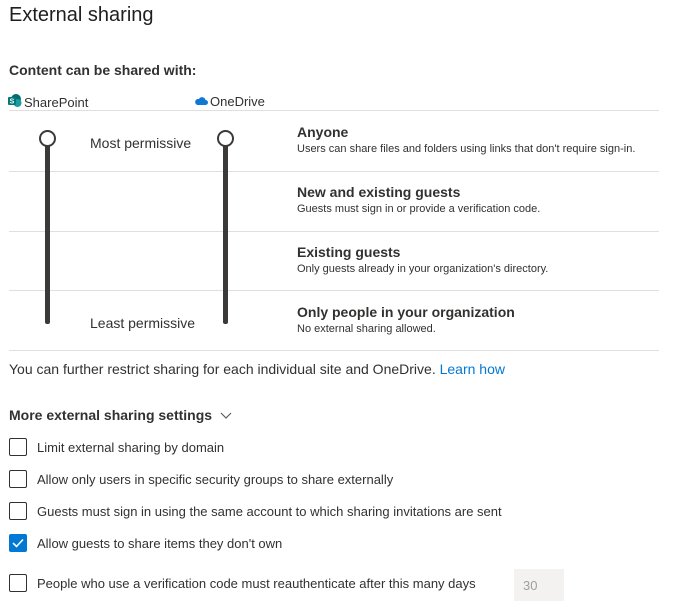 This screenshot has height=601, width=673. Describe the element at coordinates (103, 70) in the screenshot. I see `sharing-heading: Content can be shared with:` at that location.